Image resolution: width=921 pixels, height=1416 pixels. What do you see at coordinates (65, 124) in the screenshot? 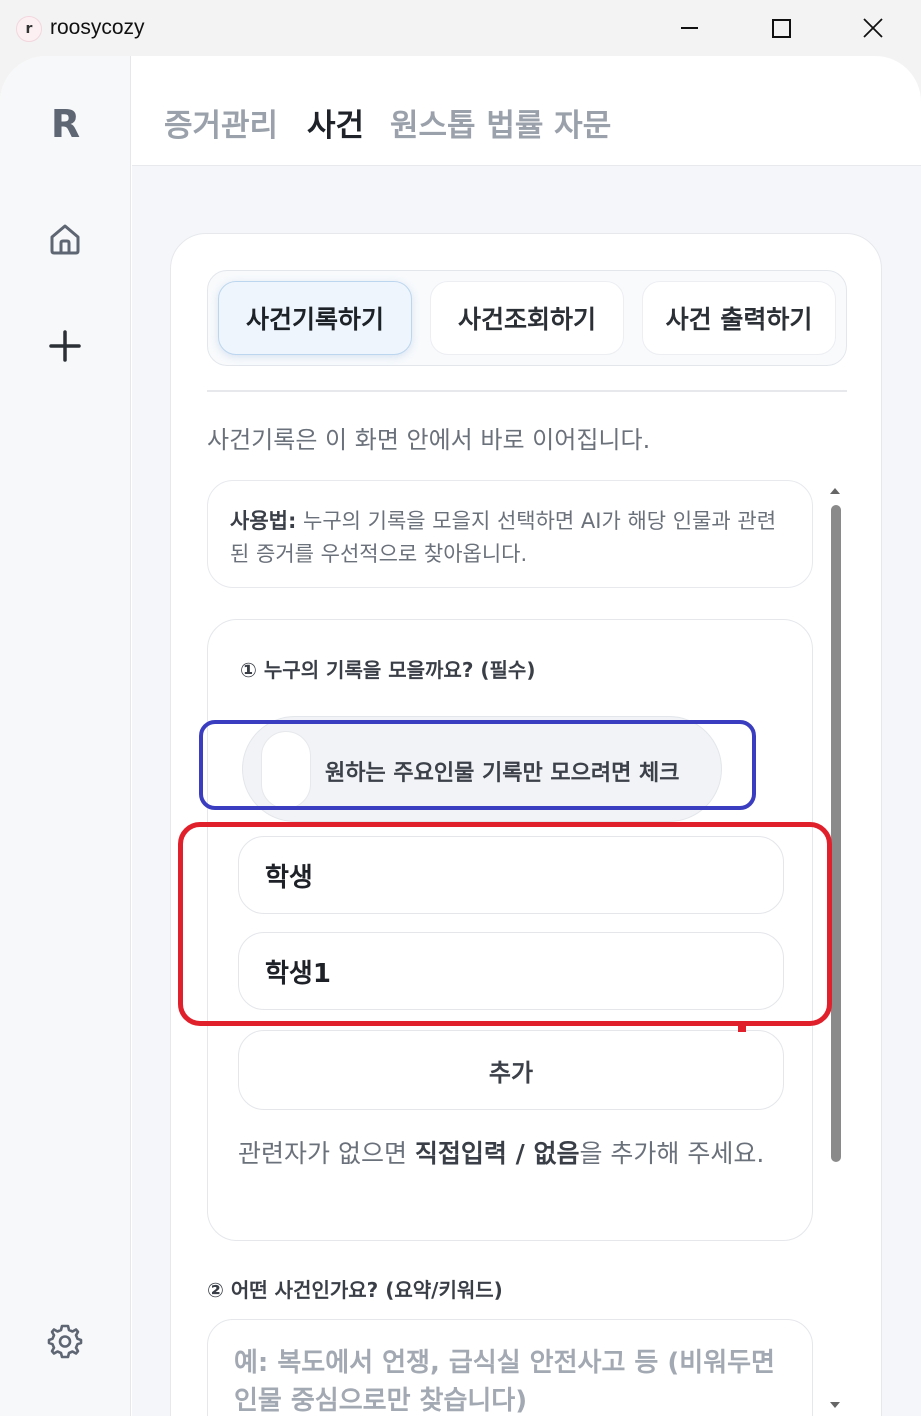
I see `logo: R` at bounding box center [65, 124].